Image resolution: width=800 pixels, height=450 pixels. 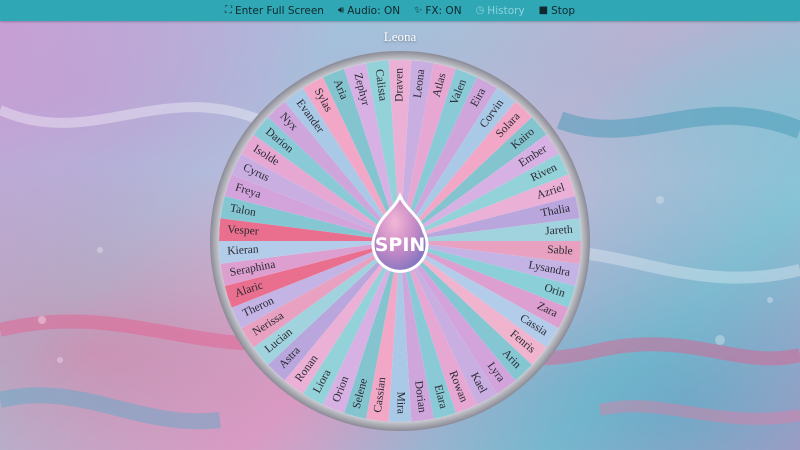 What do you see at coordinates (559, 231) in the screenshot?
I see `wheel-name-label: Jareth` at bounding box center [559, 231].